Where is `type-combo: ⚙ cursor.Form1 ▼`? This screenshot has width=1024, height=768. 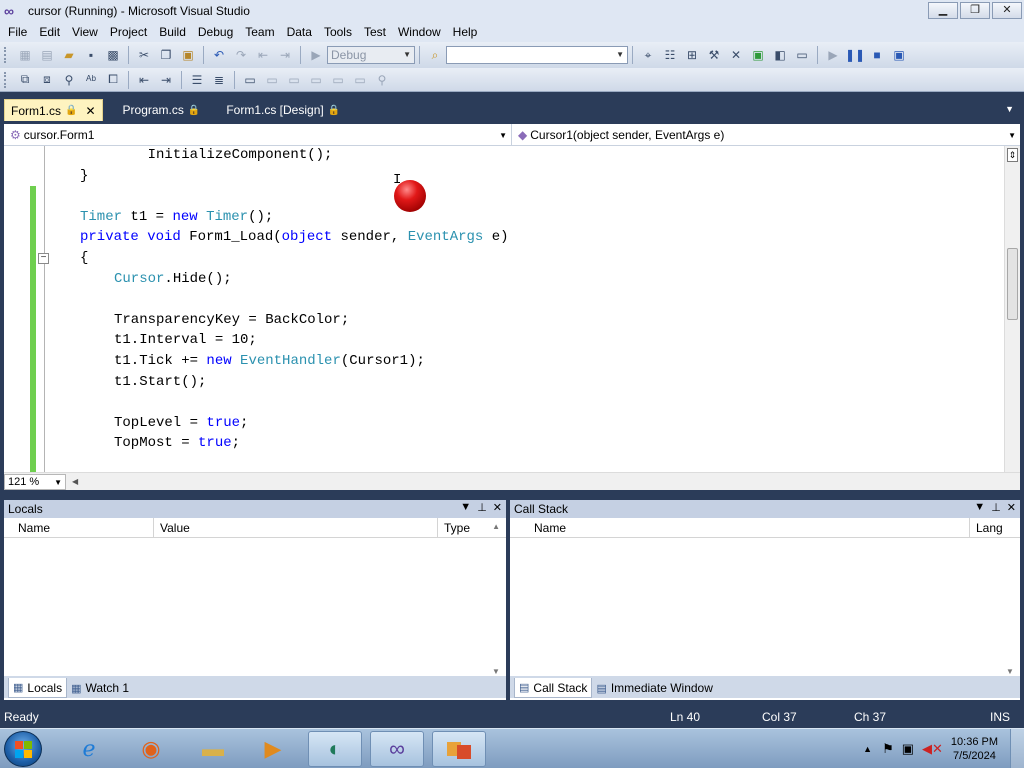 type-combo: ⚙ cursor.Form1 ▼ is located at coordinates (258, 135).